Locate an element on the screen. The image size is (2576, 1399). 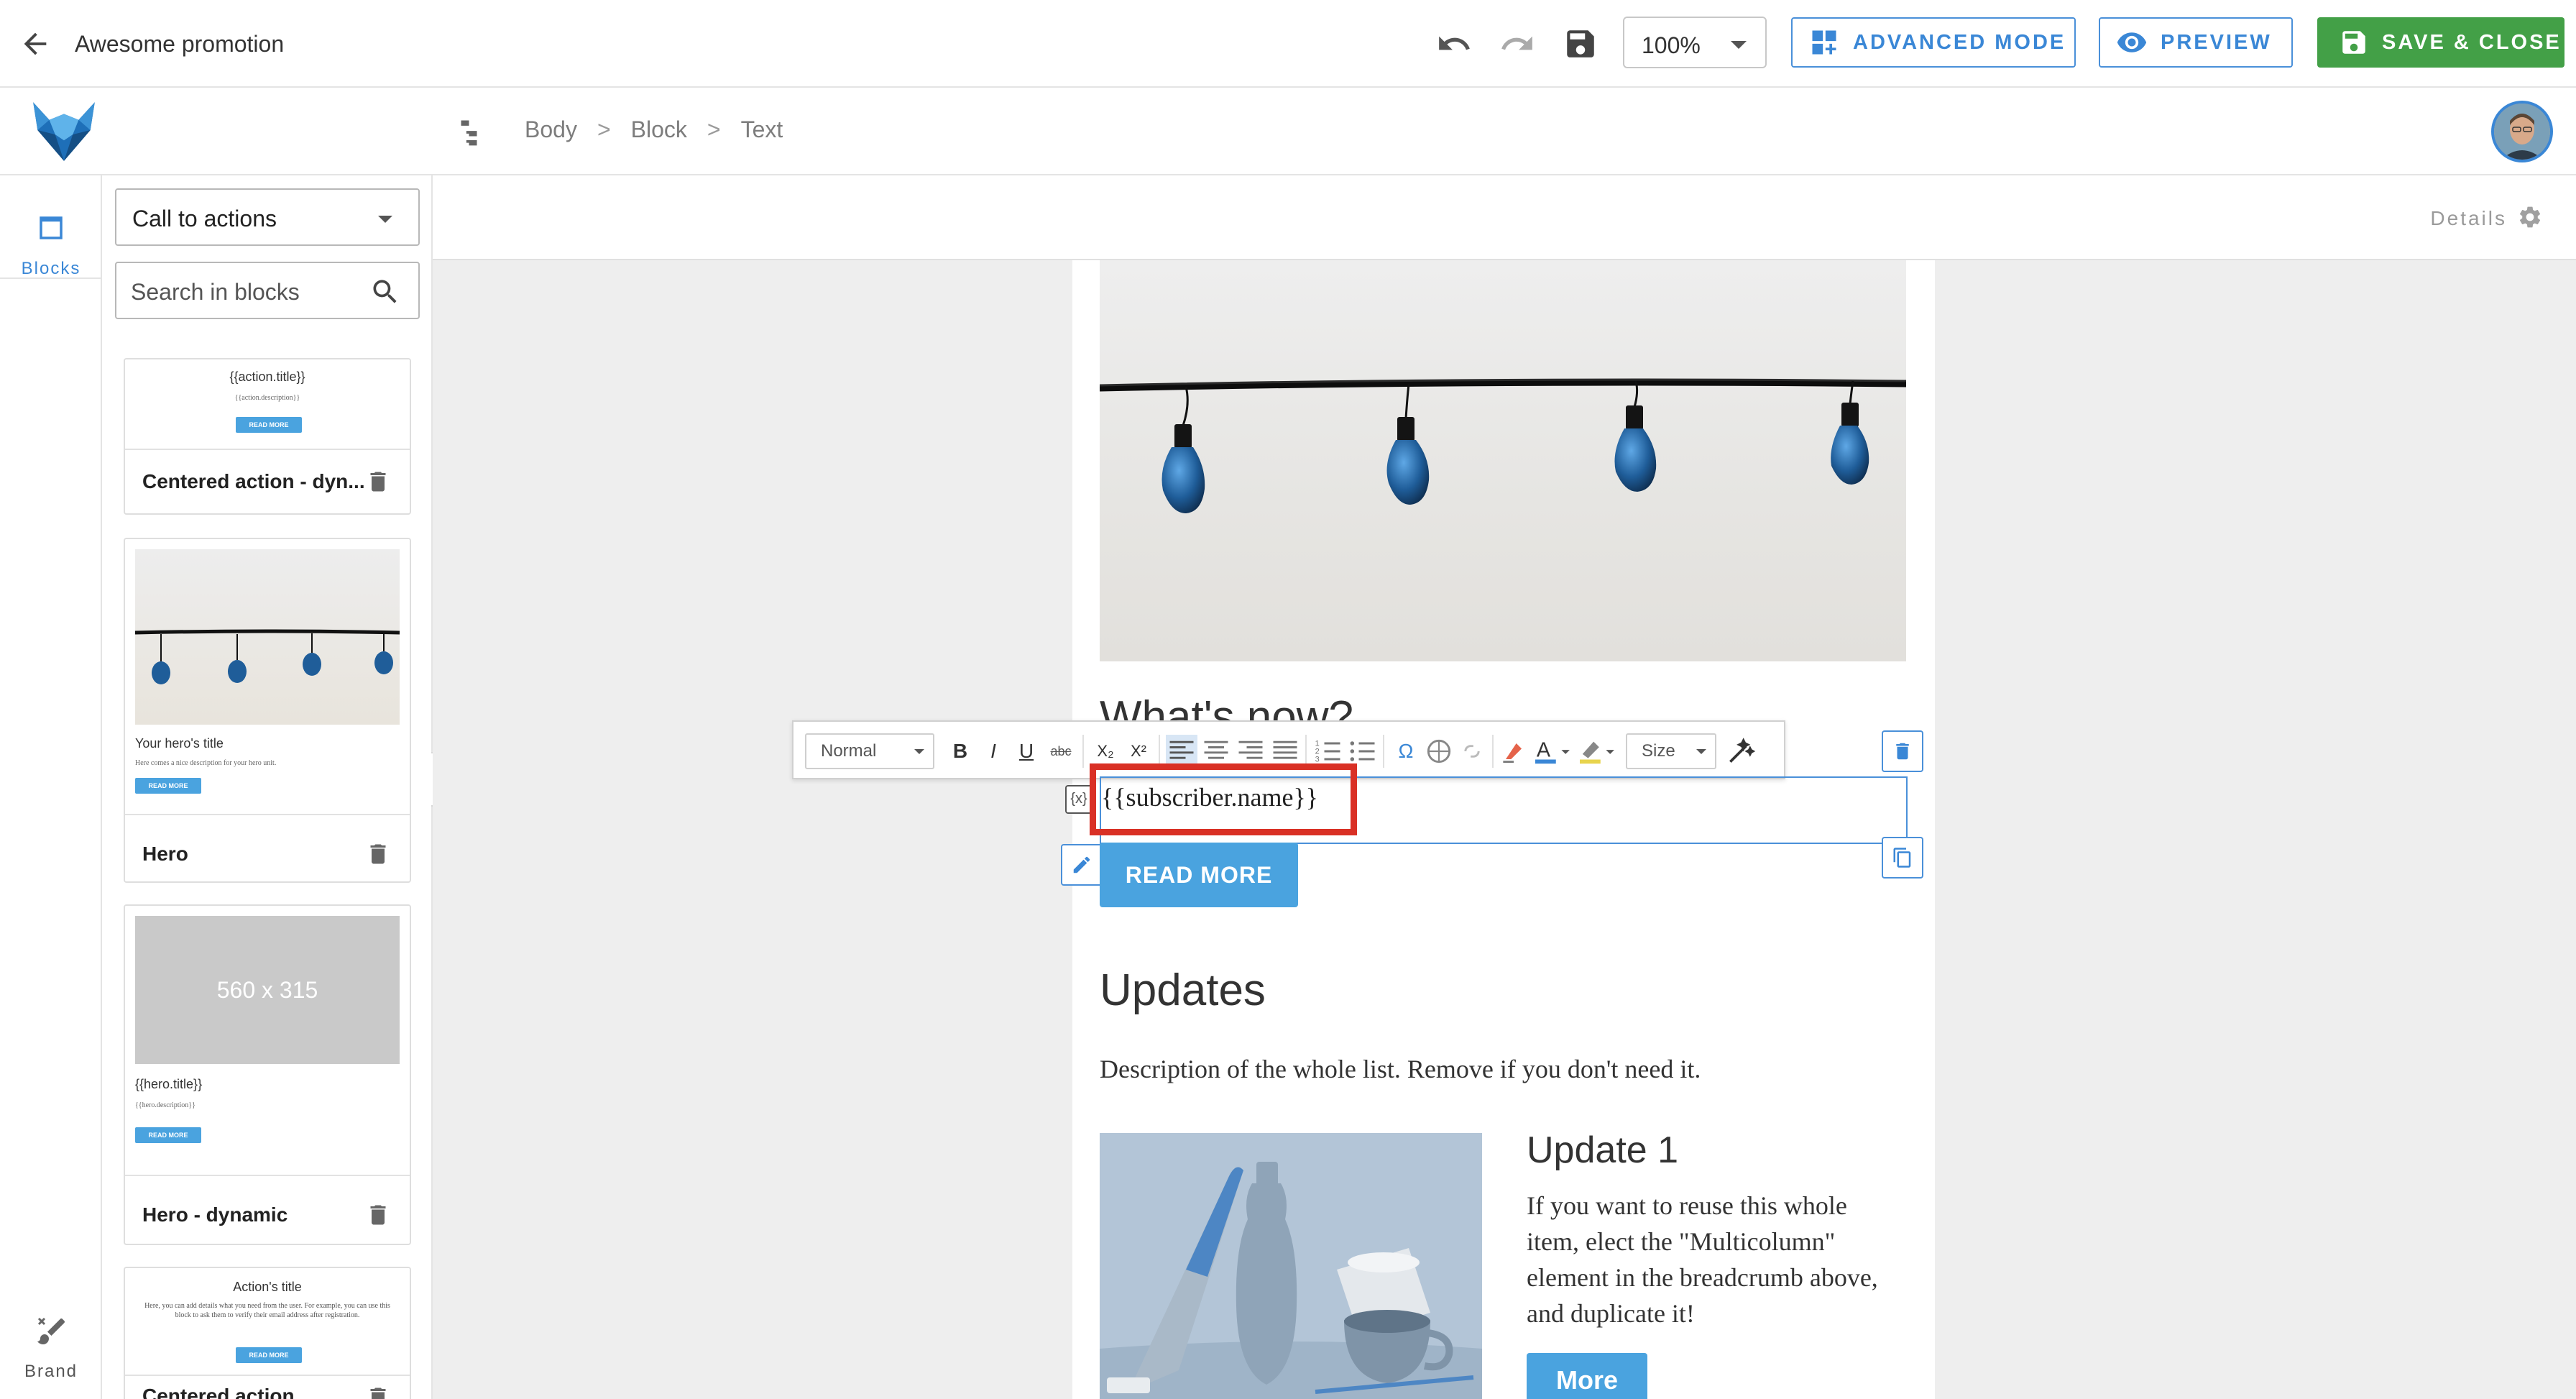
preview-description: {{hero.description}} is located at coordinates (165, 1105).